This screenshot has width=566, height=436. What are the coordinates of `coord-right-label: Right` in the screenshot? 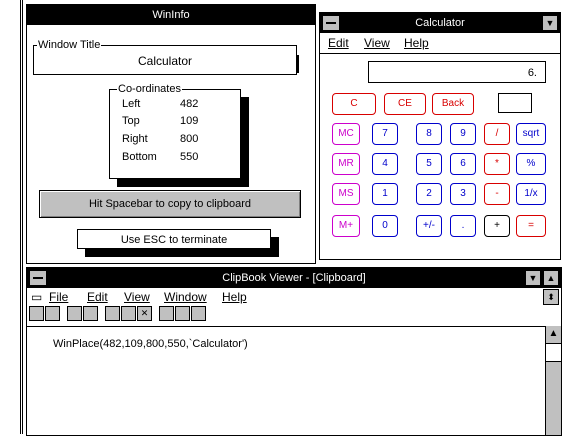 It's located at (135, 139).